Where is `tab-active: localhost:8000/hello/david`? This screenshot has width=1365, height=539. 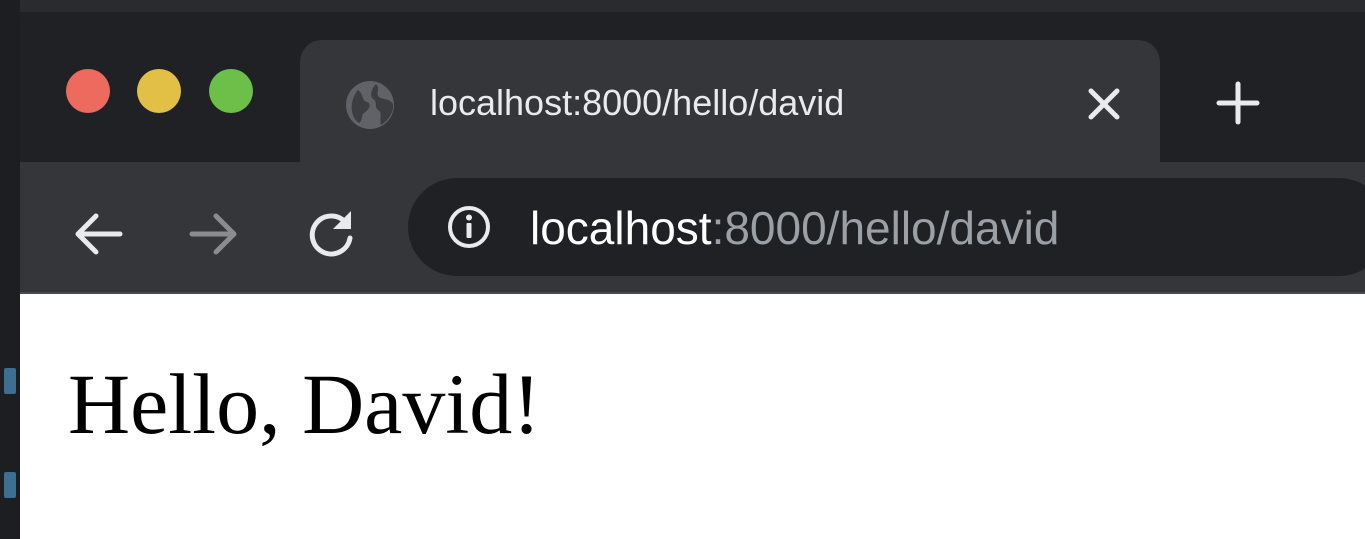 tab-active: localhost:8000/hello/david is located at coordinates (730, 102).